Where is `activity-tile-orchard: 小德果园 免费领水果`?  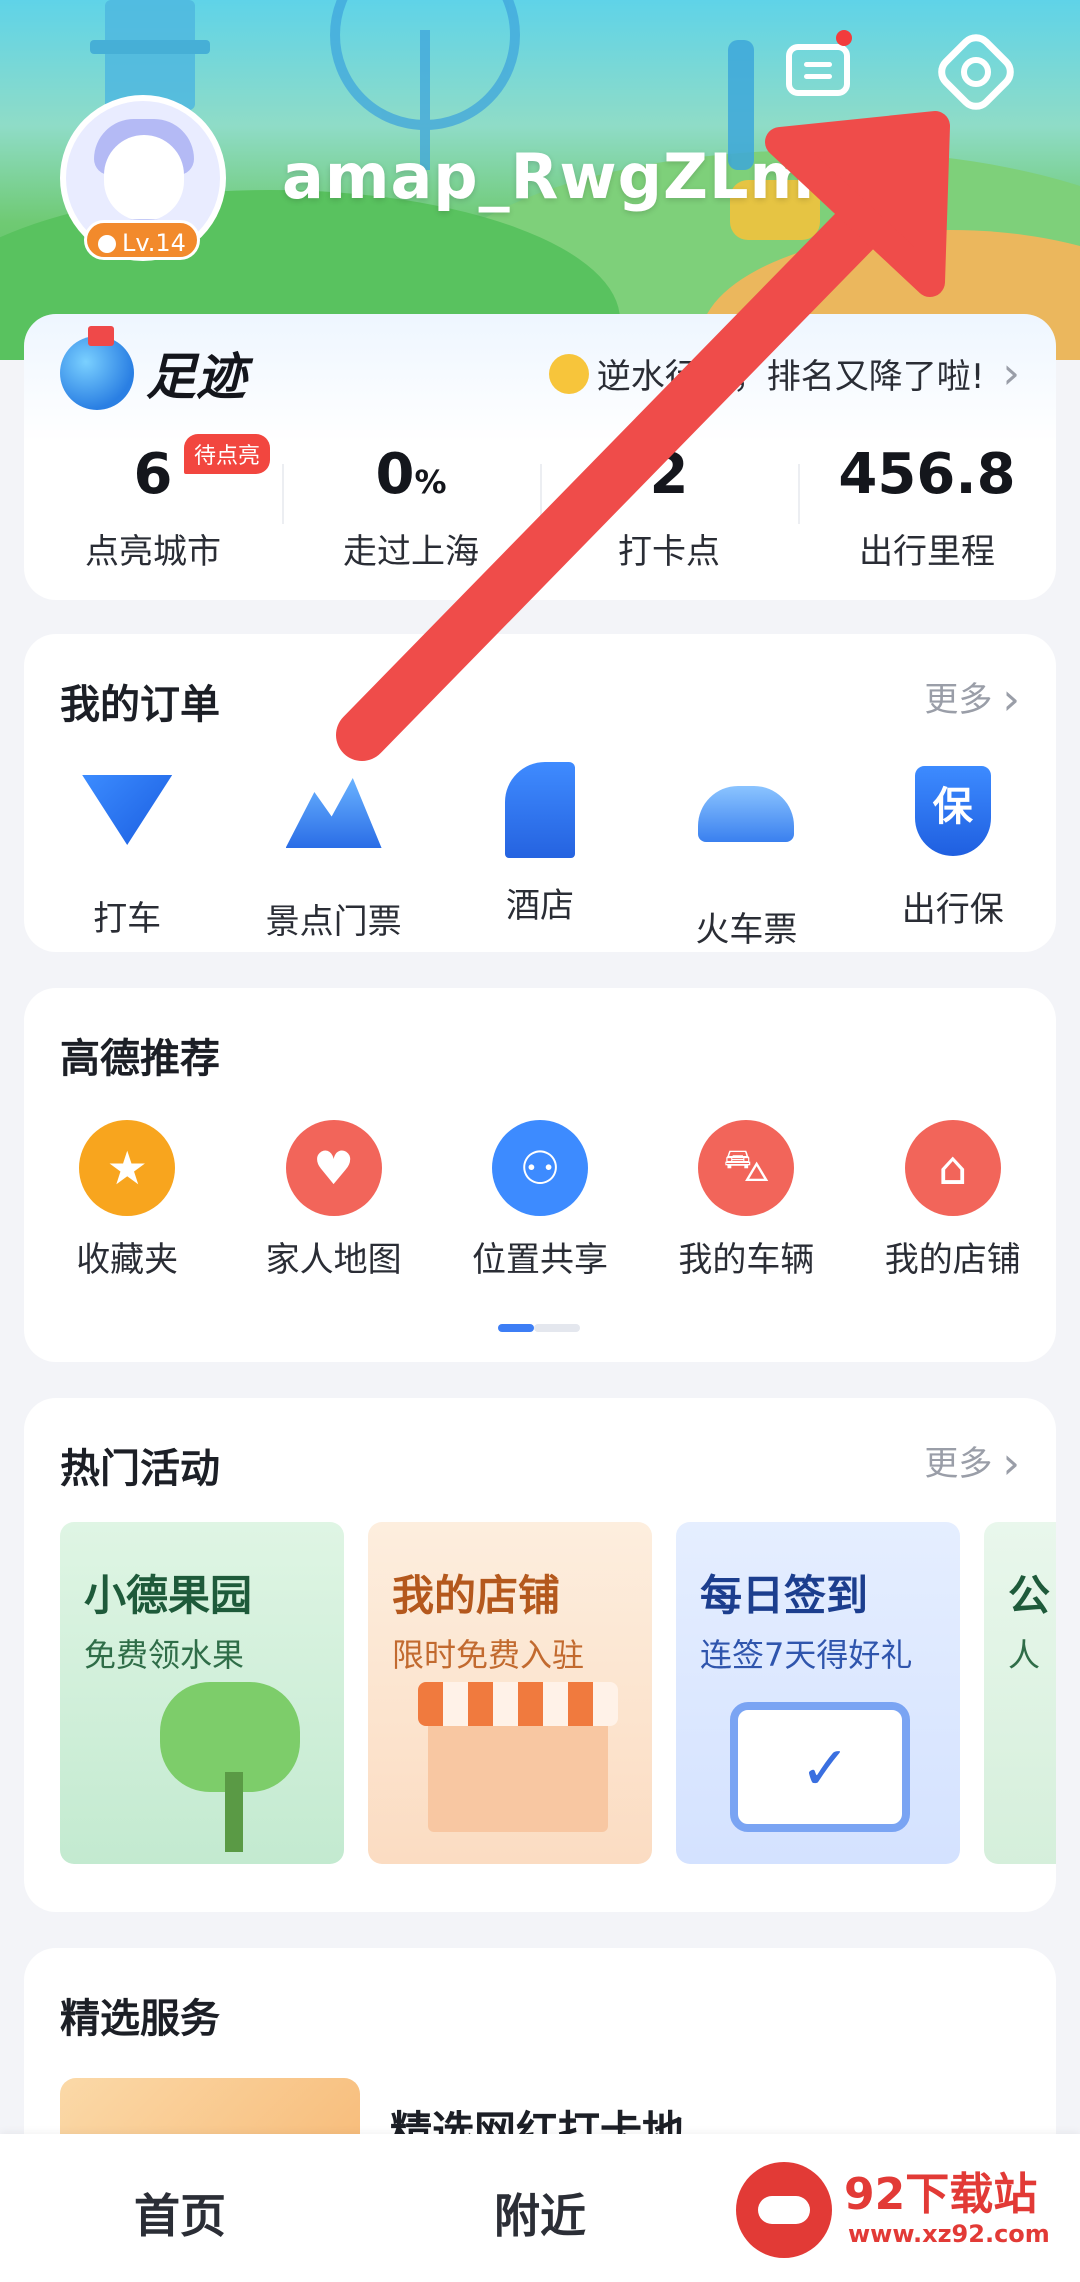
activity-tile-orchard: 小德果园 免费领水果 is located at coordinates (202, 1693).